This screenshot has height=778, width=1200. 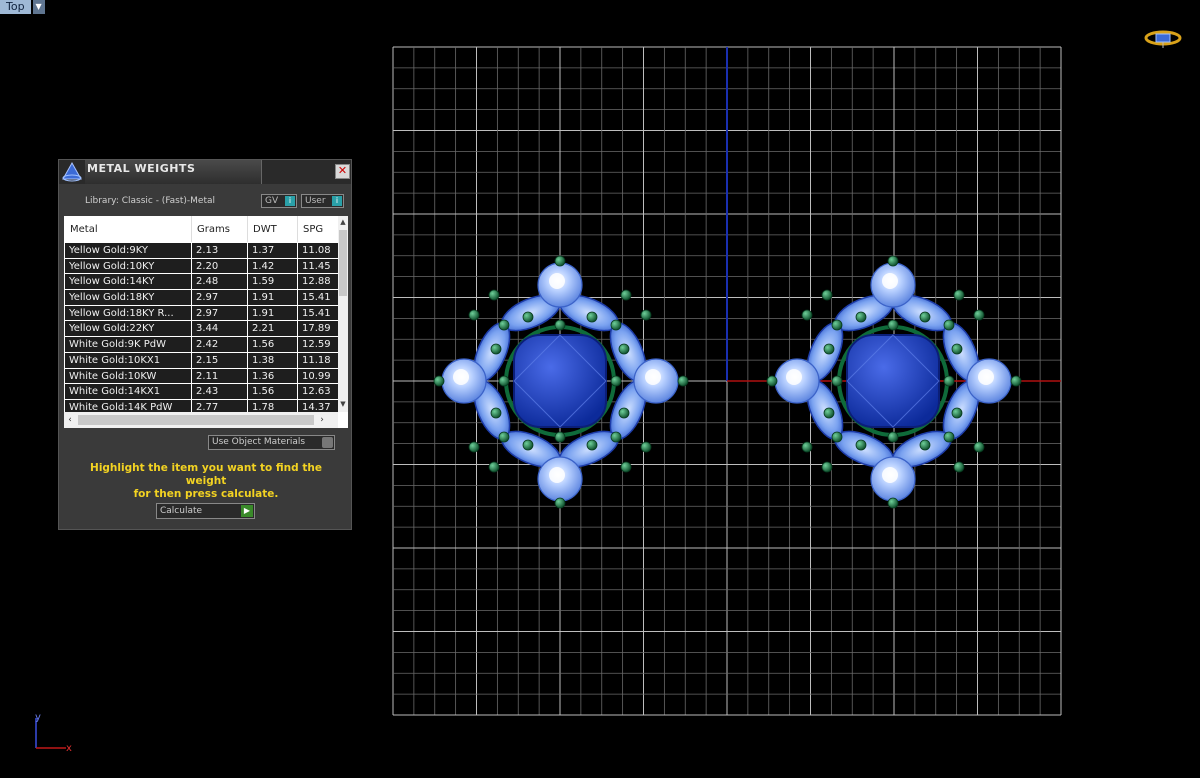 I want to click on scroll-down-icon: ▼, so click(x=343, y=404).